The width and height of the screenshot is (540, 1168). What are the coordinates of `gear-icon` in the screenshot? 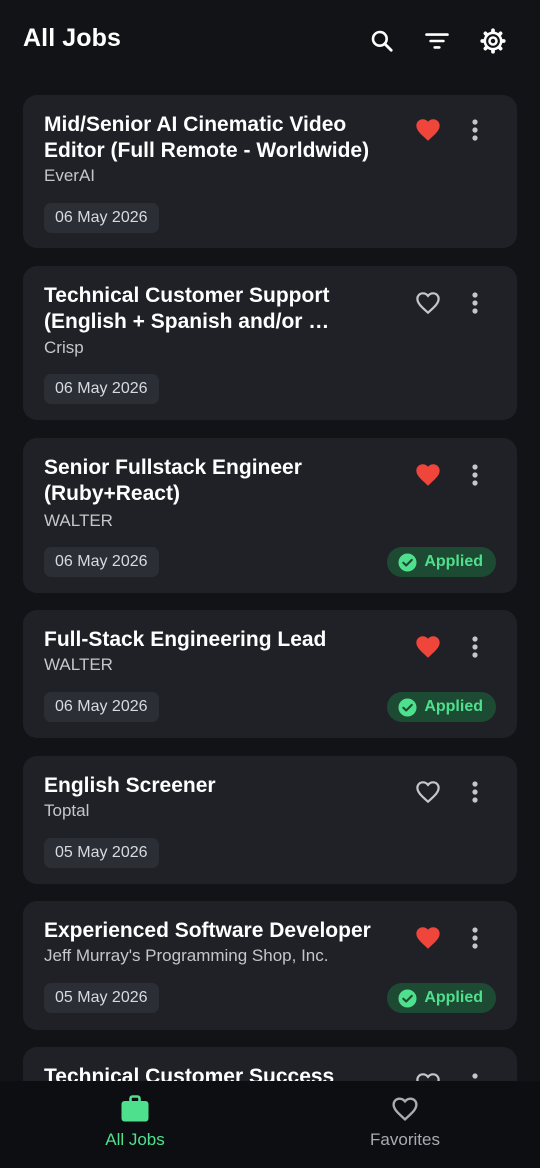 It's located at (493, 41).